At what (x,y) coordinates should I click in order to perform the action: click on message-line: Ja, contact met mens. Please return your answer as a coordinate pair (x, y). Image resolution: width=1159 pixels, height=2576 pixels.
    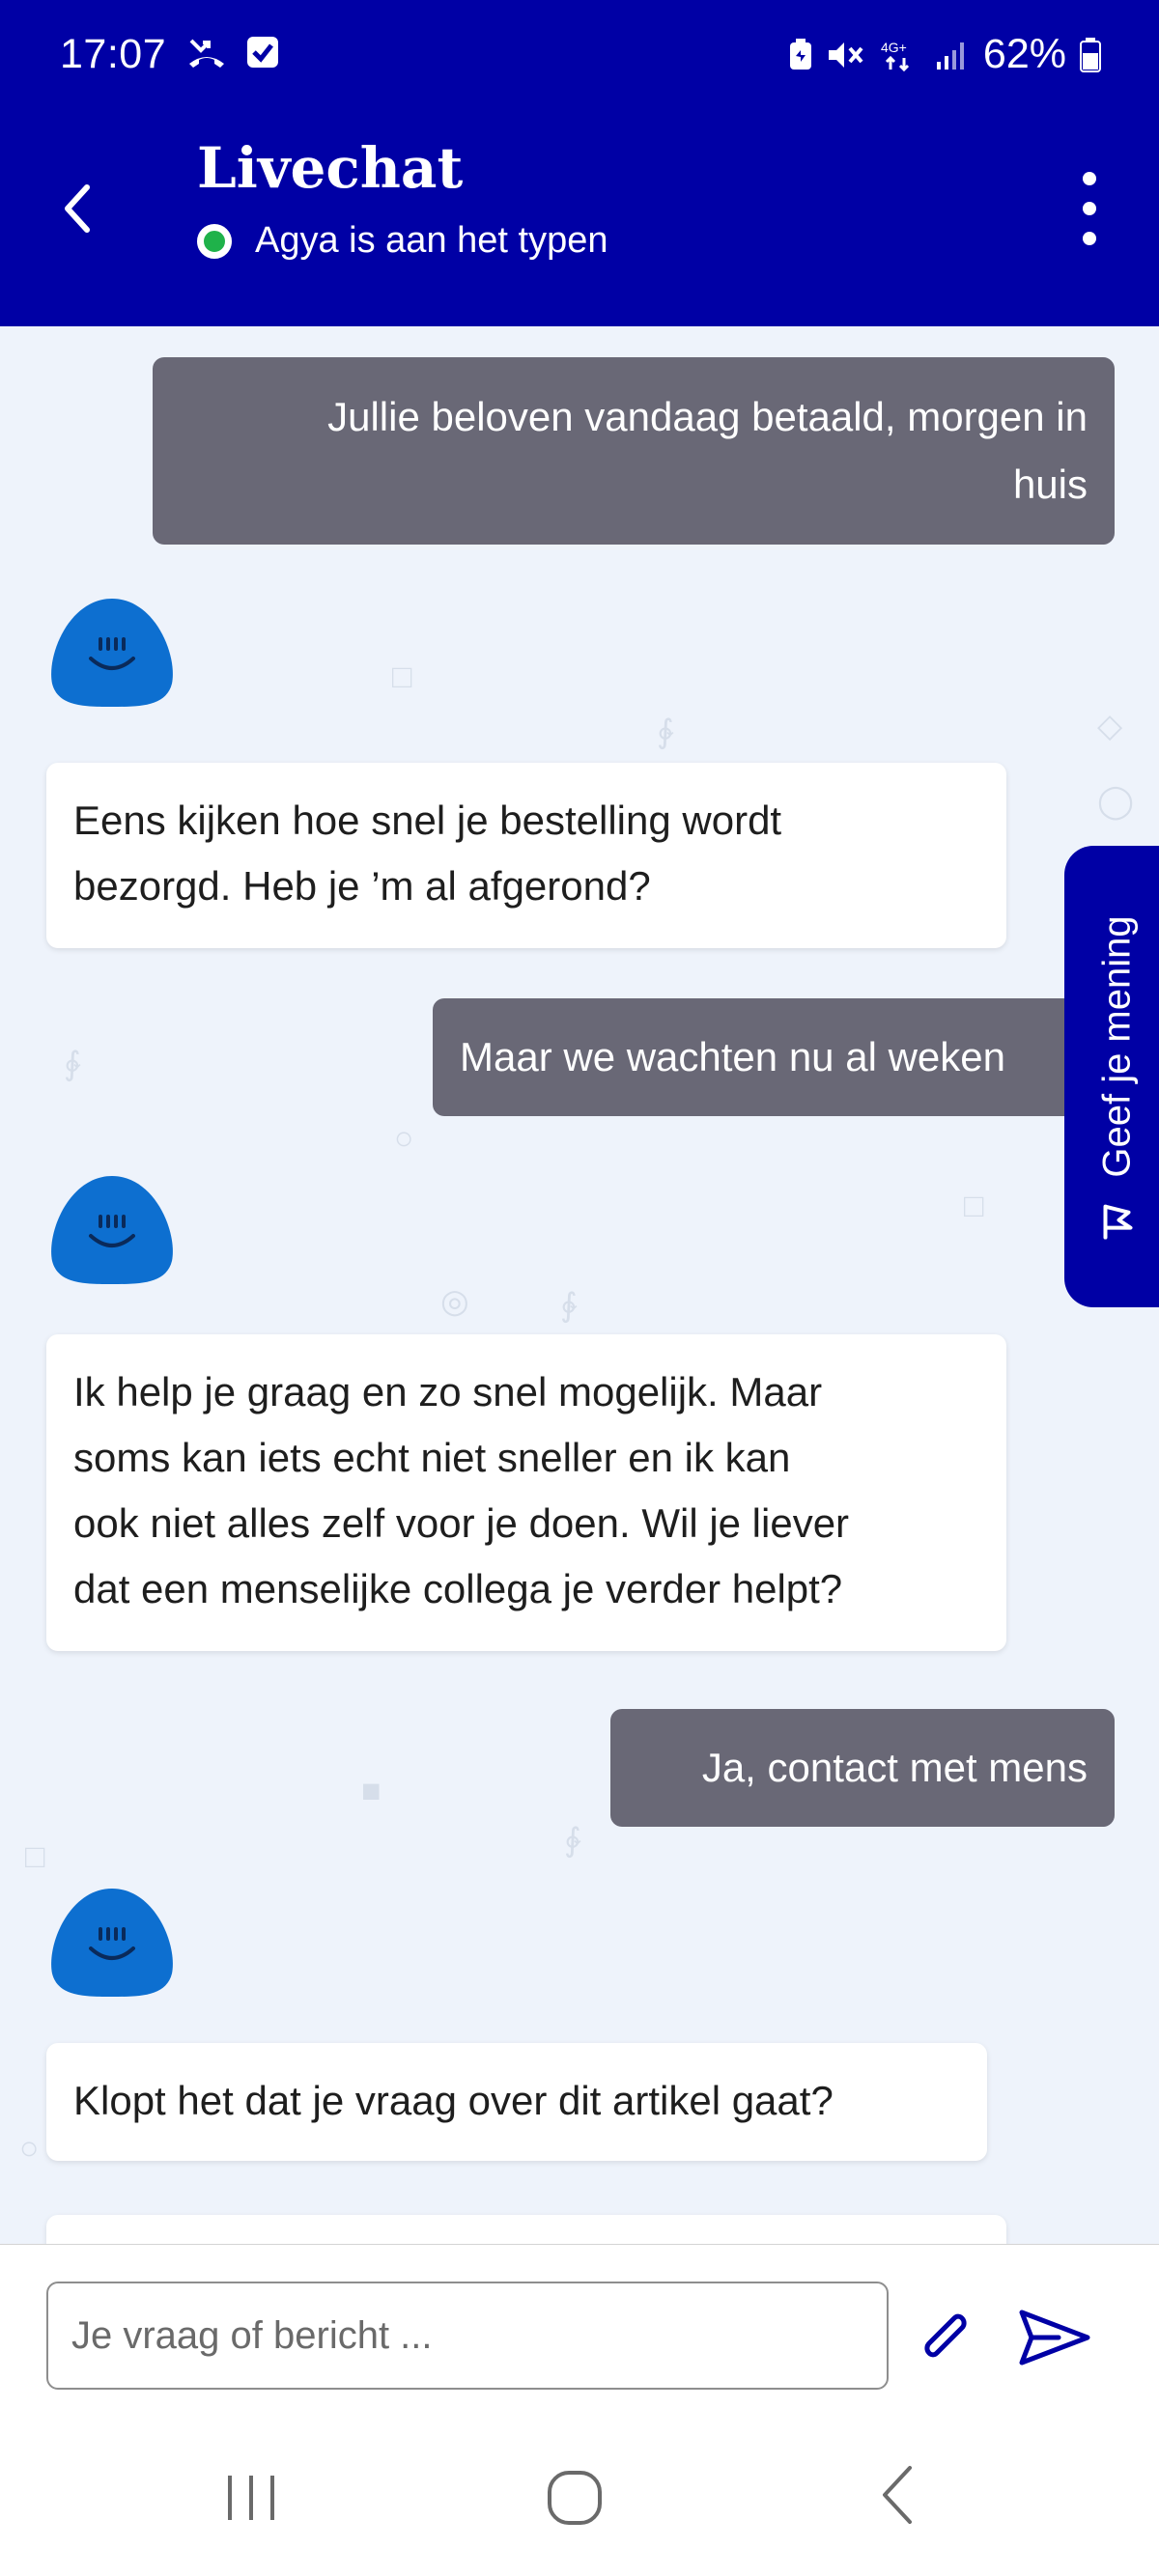
    Looking at the image, I should click on (895, 1768).